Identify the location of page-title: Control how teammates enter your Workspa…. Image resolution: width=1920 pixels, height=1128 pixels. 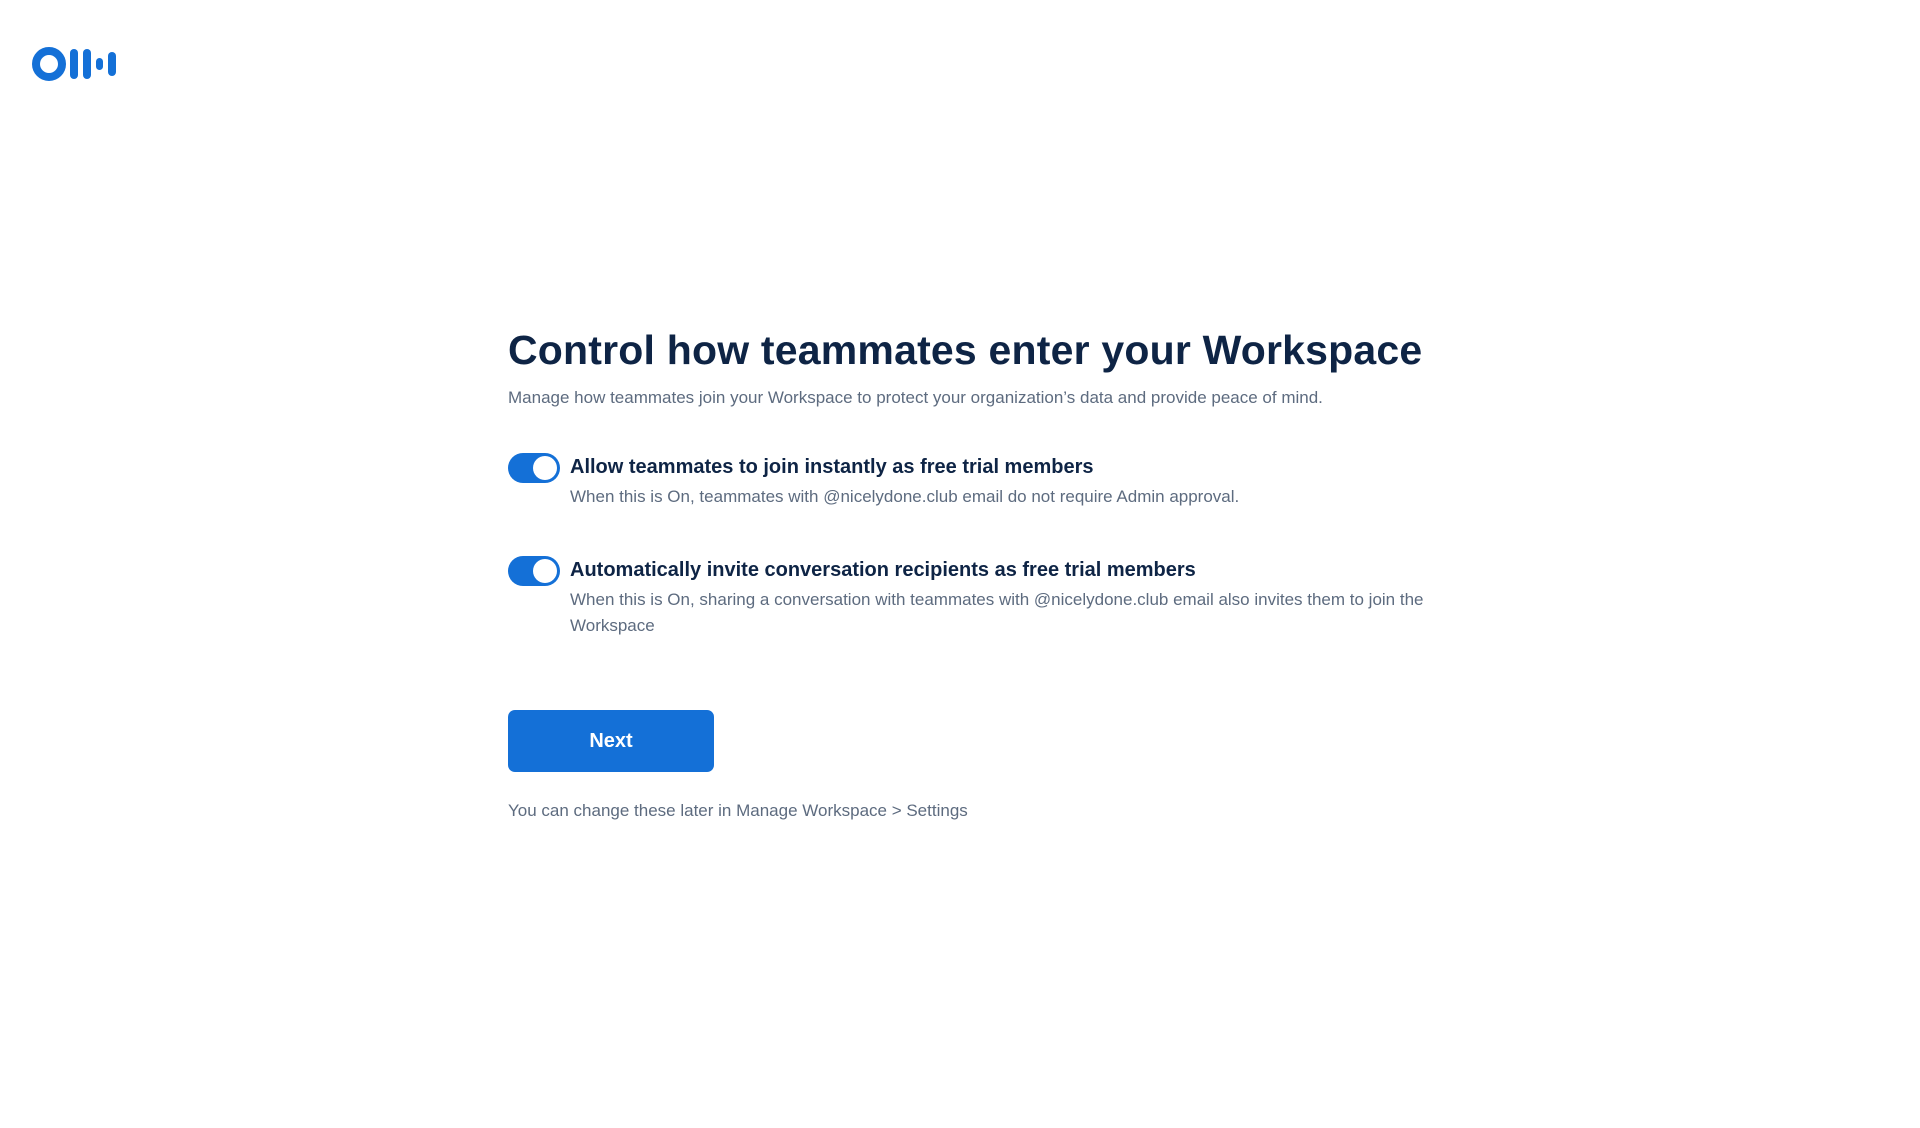
(965, 350).